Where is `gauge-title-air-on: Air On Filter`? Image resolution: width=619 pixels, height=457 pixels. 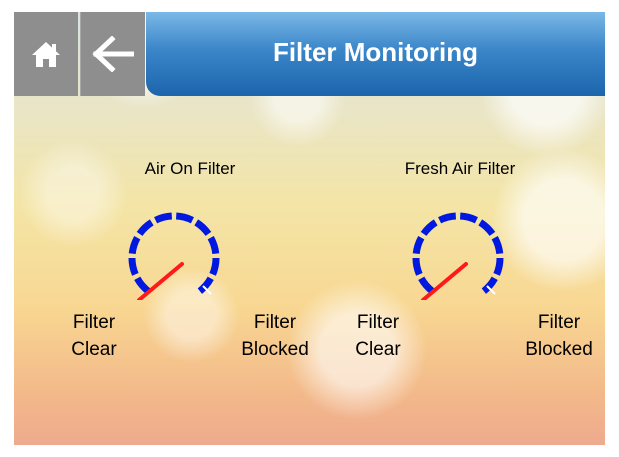
gauge-title-air-on: Air On Filter is located at coordinates (190, 168).